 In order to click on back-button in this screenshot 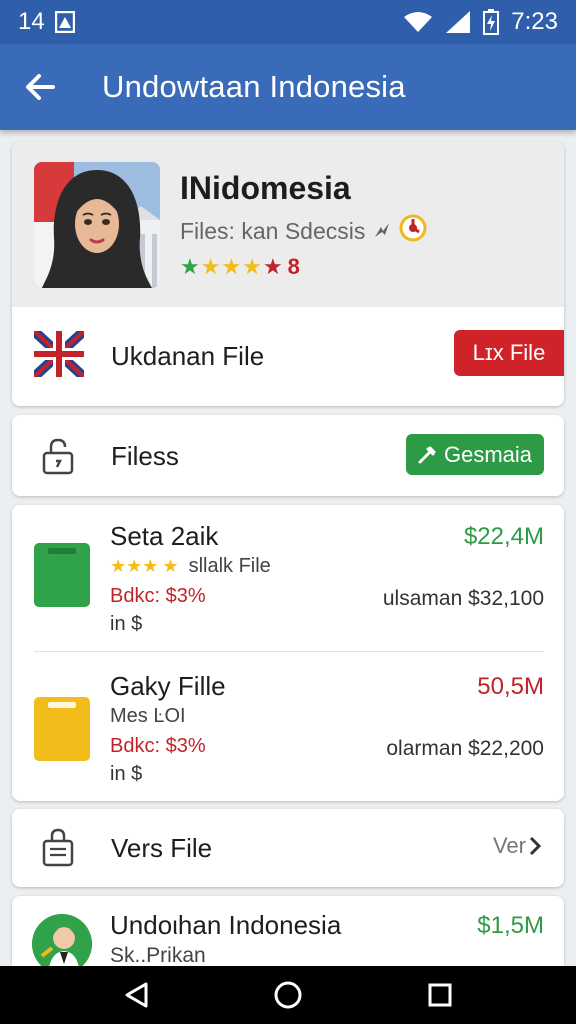, I will do `click(40, 87)`.